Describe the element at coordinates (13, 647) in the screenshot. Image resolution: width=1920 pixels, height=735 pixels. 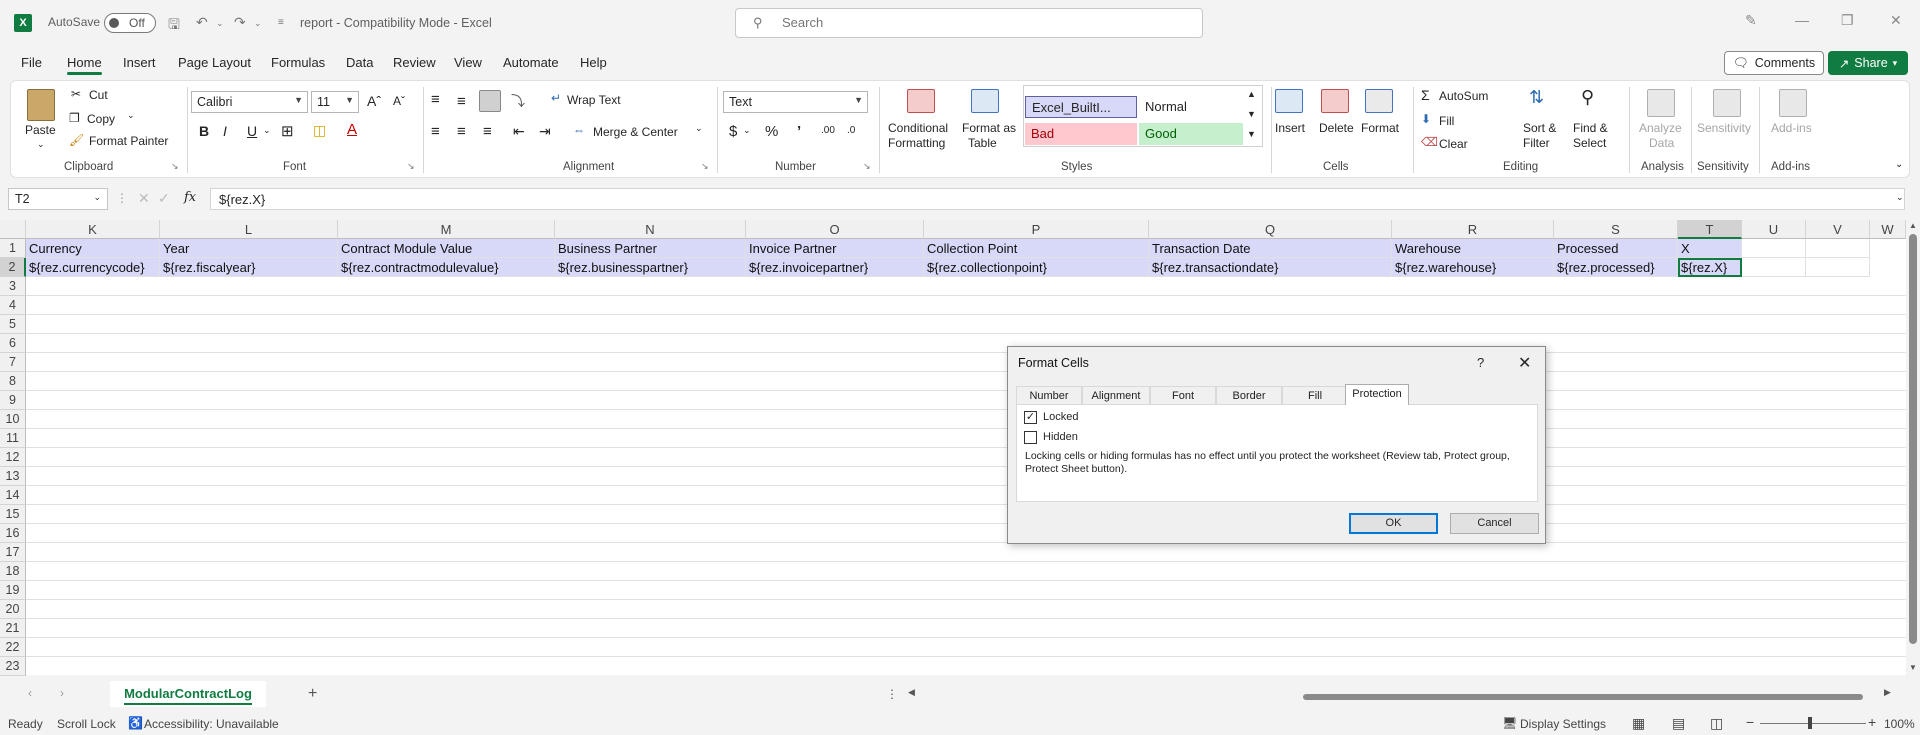
I see `row-header: 22` at that location.